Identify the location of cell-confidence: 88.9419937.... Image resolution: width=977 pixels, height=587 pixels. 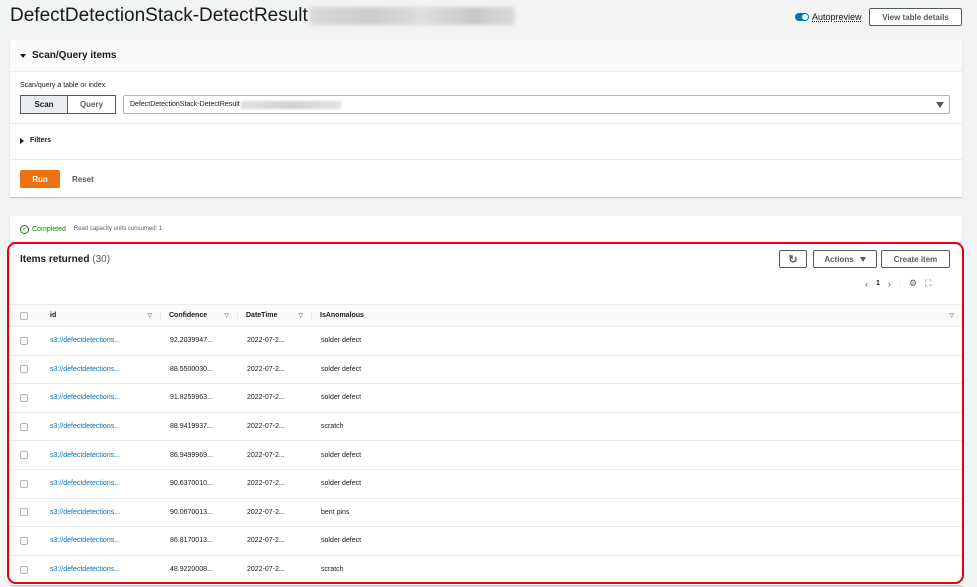
(198, 426).